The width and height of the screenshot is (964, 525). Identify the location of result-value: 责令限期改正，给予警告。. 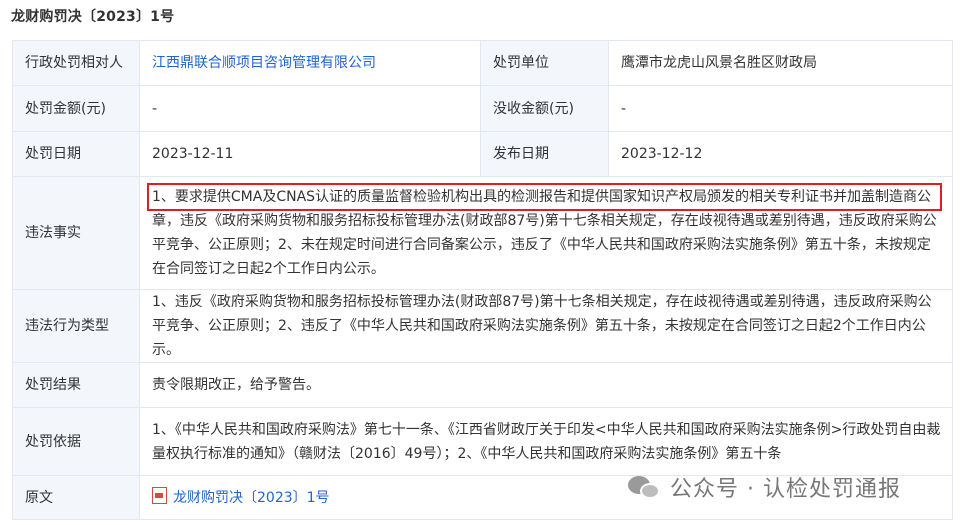
(546, 385).